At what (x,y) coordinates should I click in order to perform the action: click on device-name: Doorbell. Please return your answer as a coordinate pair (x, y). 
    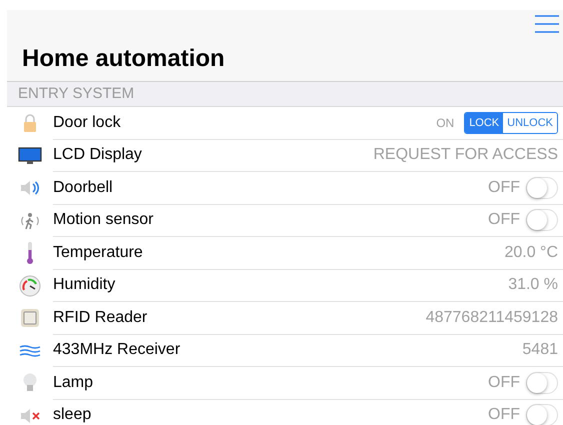
    Looking at the image, I should click on (83, 188).